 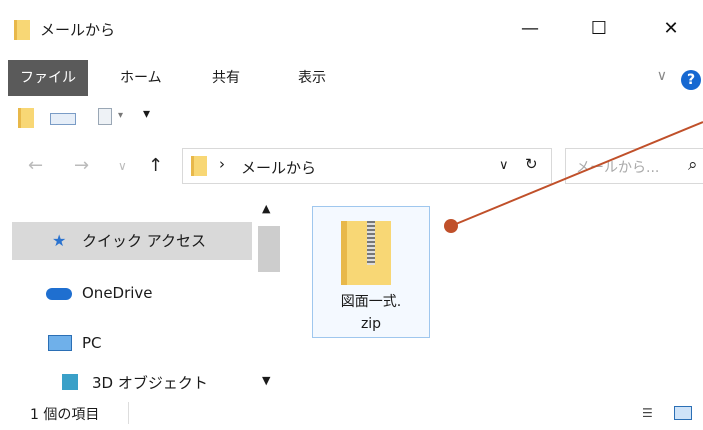 What do you see at coordinates (63, 119) in the screenshot?
I see `properties-icon` at bounding box center [63, 119].